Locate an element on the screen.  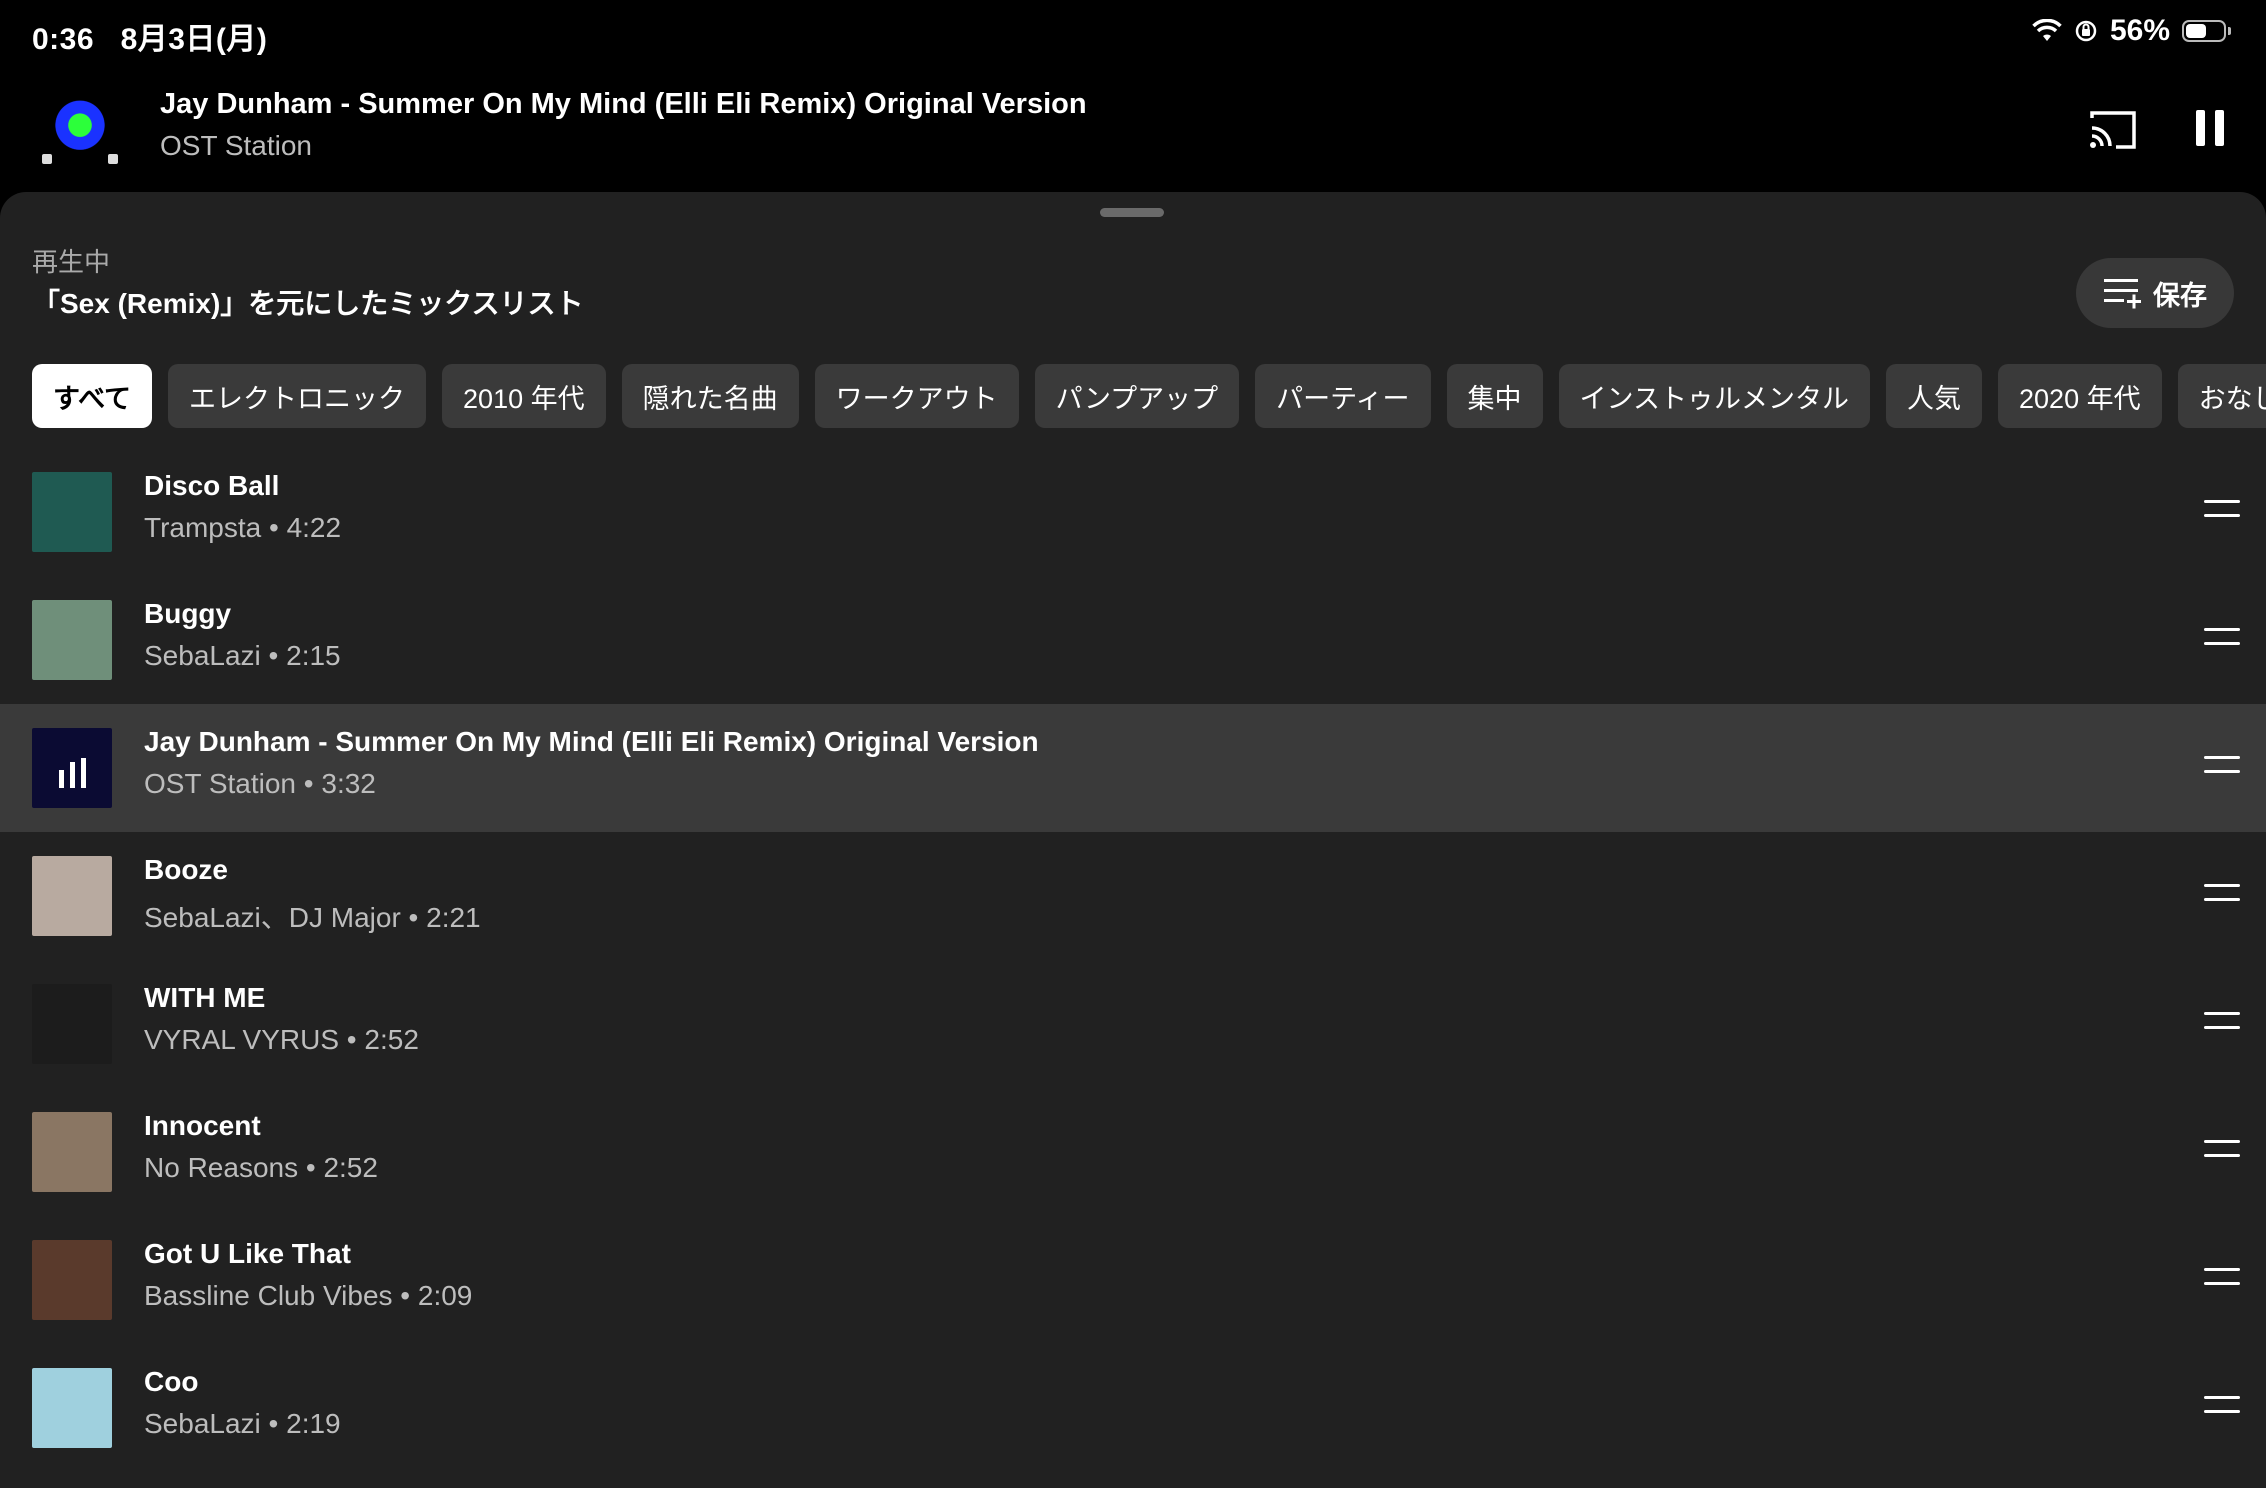
cast-icon is located at coordinates (2113, 130).